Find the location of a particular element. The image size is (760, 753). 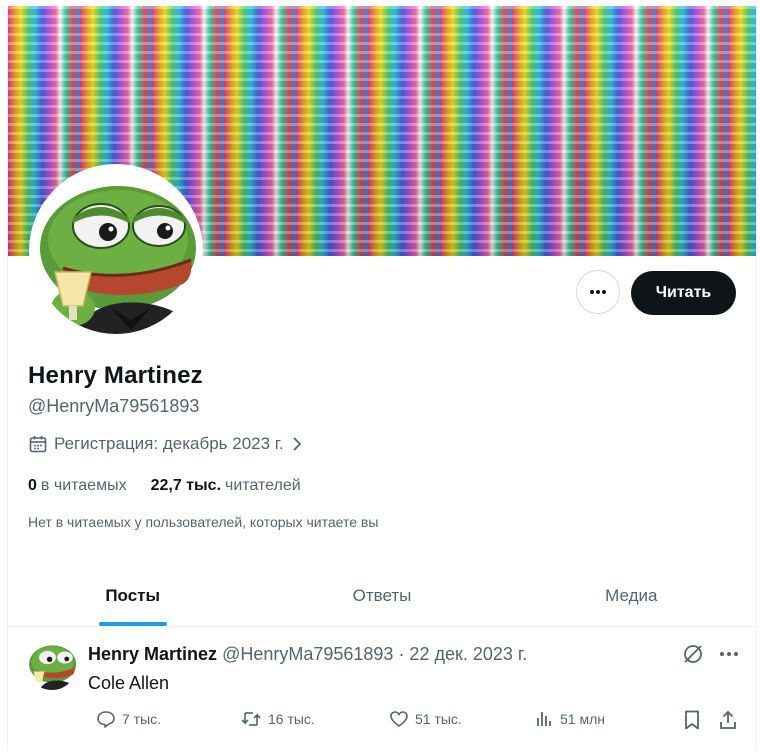

followers-link: 22,7 тыс. читателей is located at coordinates (226, 486).